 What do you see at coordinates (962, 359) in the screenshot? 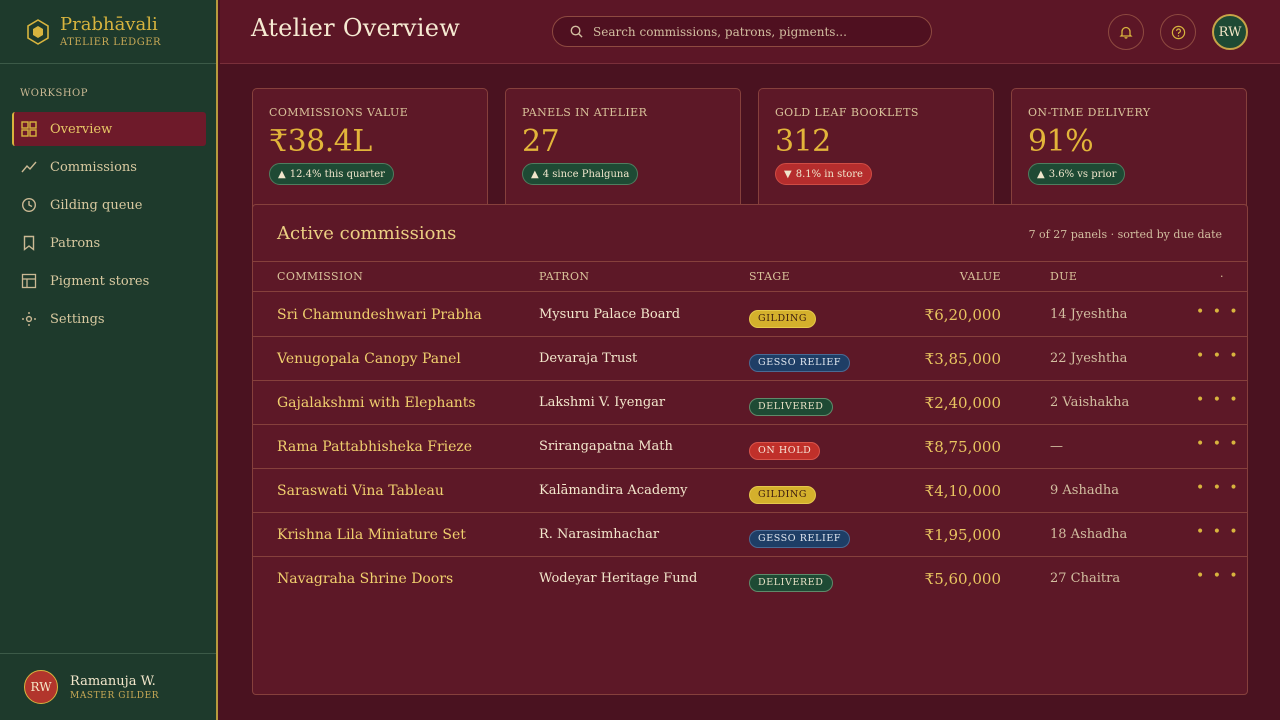
I see `commission-value: ₹3,85,000` at bounding box center [962, 359].